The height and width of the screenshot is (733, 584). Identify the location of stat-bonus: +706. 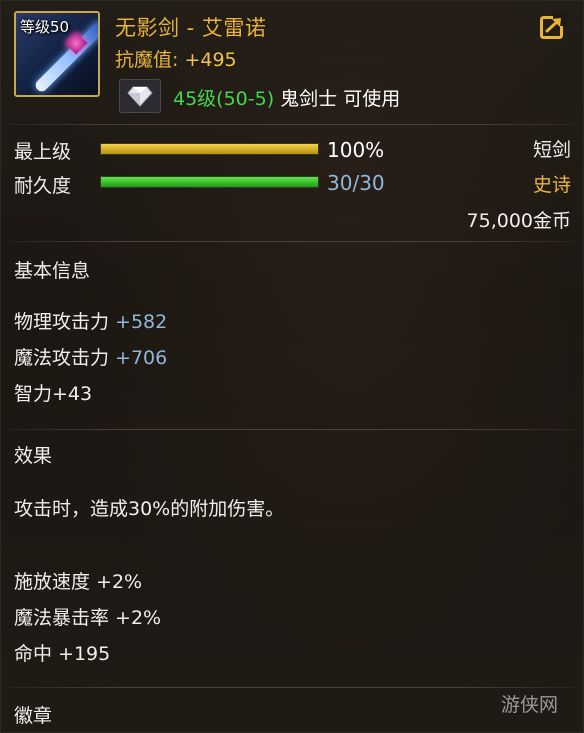
(141, 358).